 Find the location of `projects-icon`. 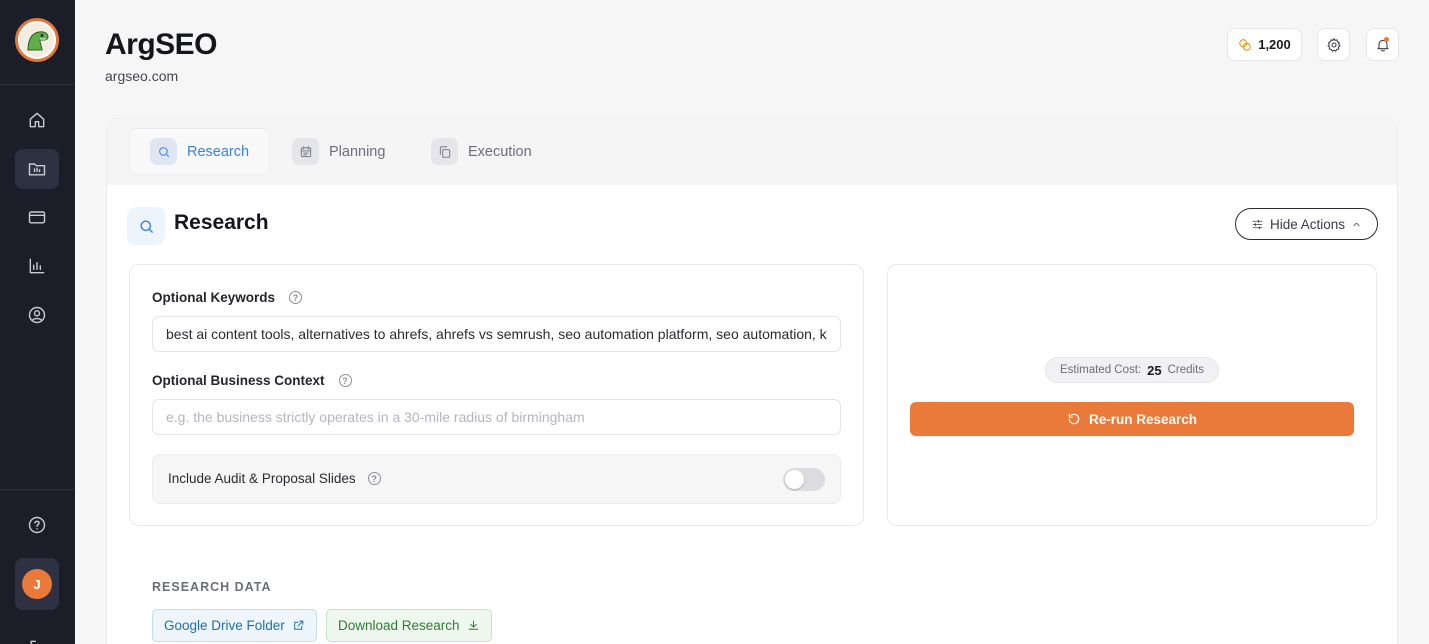

projects-icon is located at coordinates (37, 169).